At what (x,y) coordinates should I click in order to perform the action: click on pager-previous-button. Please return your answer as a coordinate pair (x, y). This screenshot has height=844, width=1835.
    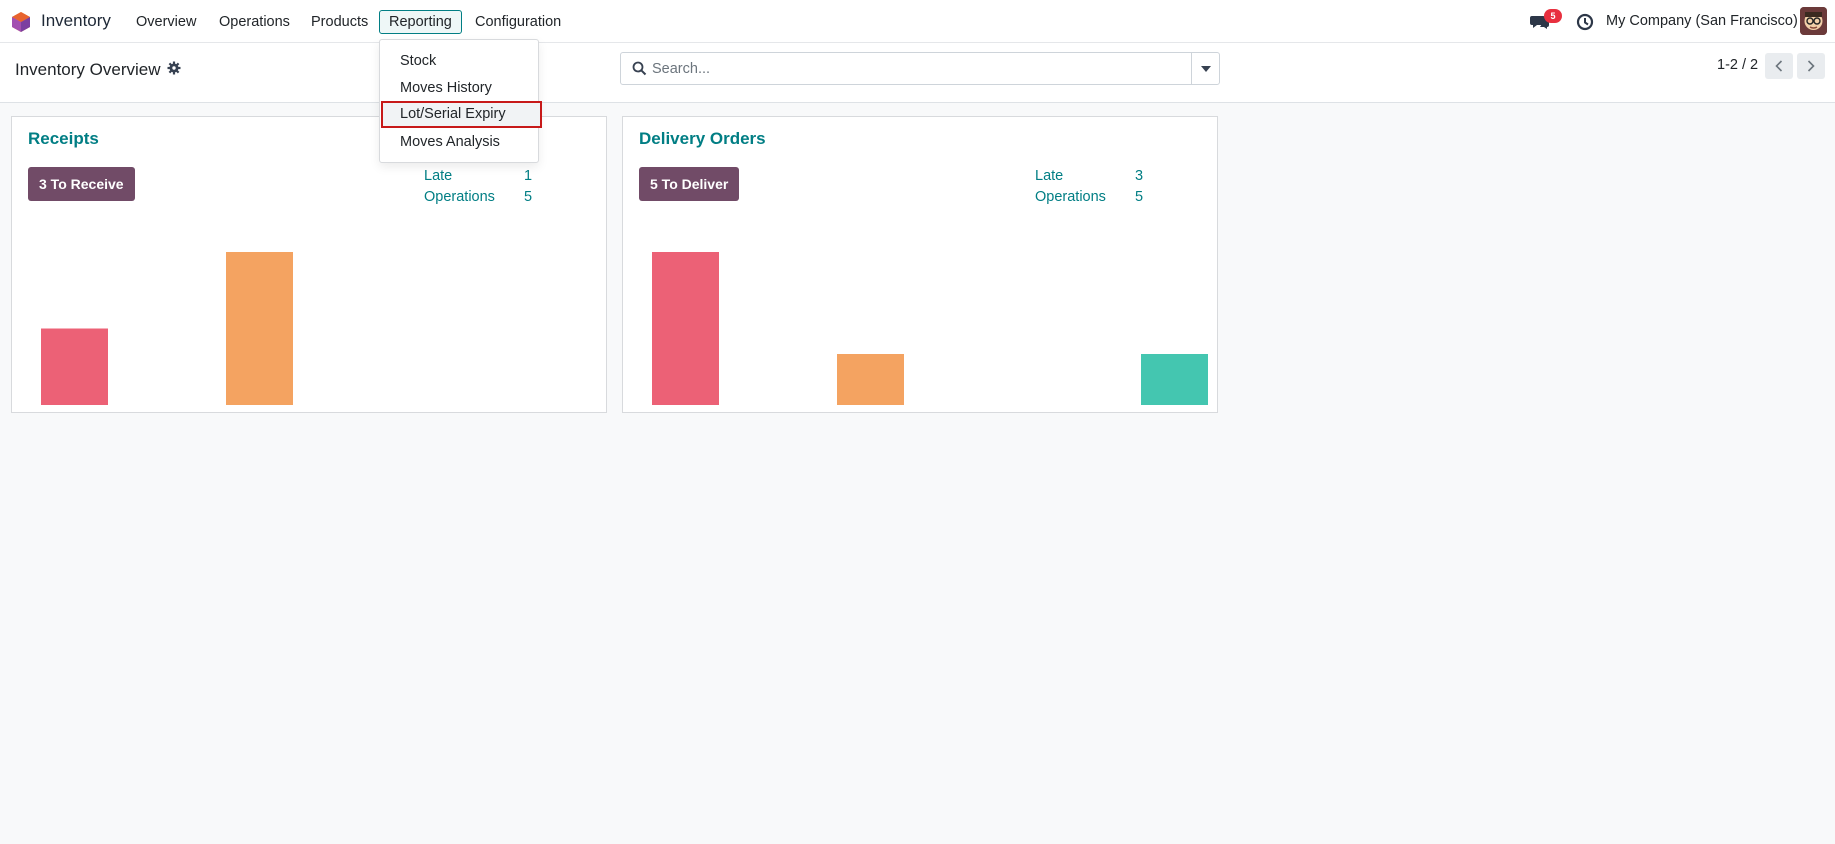
    Looking at the image, I should click on (1779, 66).